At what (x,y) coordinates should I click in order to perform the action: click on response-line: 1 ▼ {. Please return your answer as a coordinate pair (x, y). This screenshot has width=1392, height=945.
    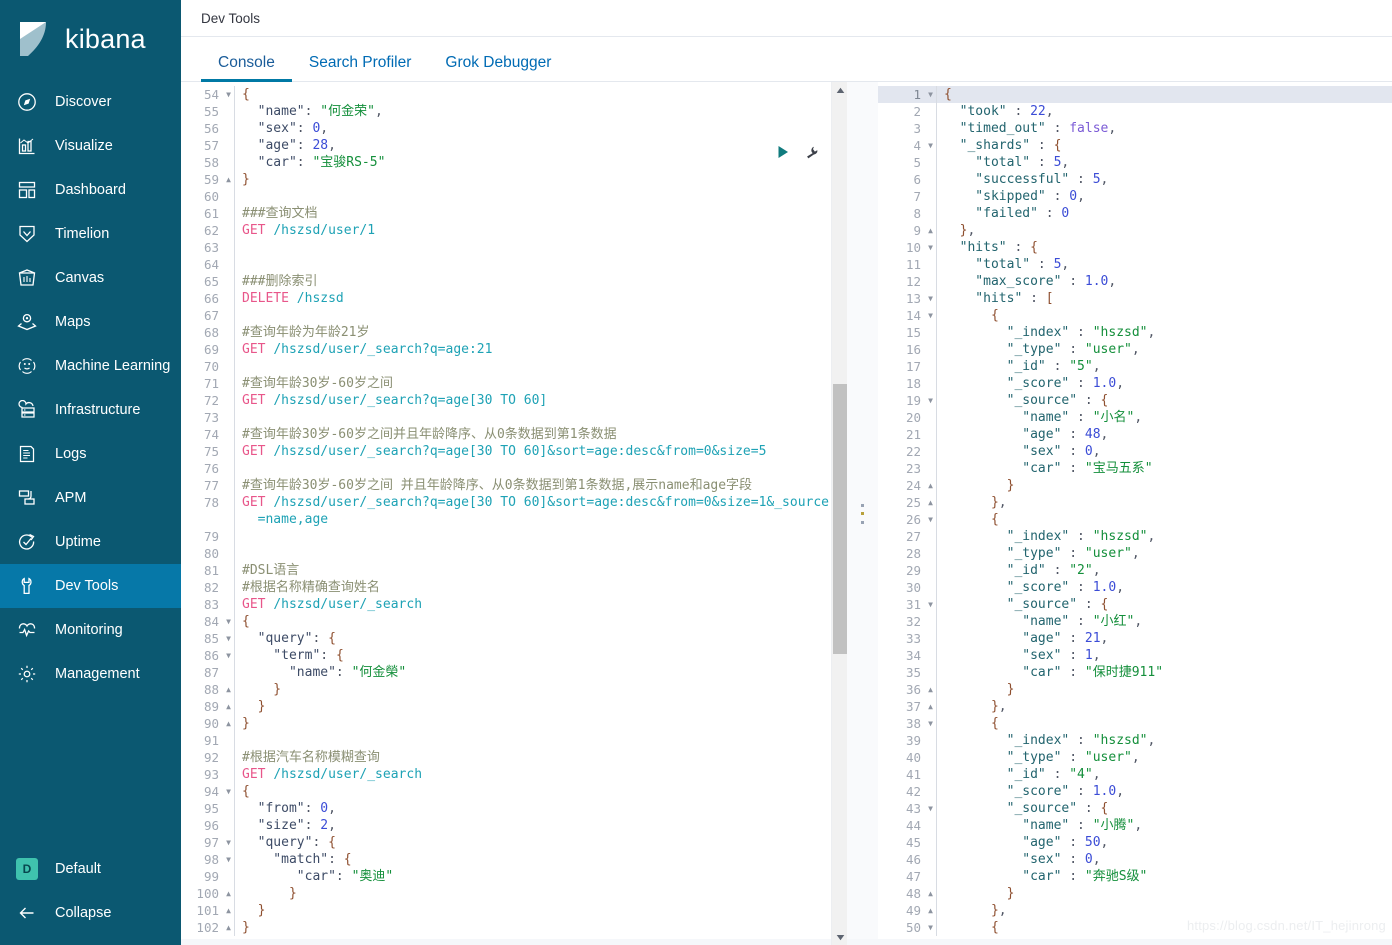
    Looking at the image, I should click on (1135, 94).